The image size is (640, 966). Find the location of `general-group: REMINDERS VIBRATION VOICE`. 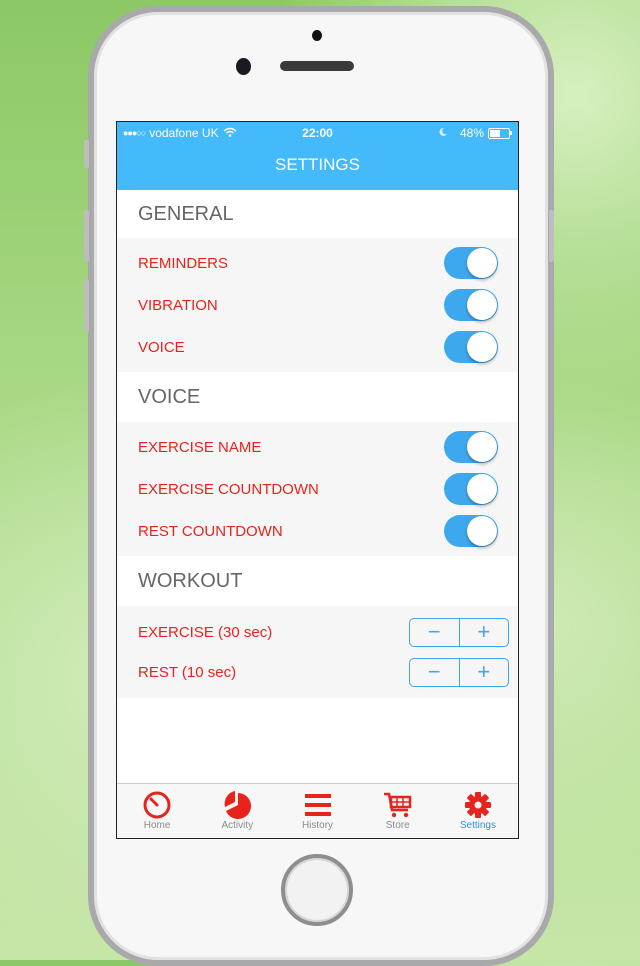

general-group: REMINDERS VIBRATION VOICE is located at coordinates (317, 305).